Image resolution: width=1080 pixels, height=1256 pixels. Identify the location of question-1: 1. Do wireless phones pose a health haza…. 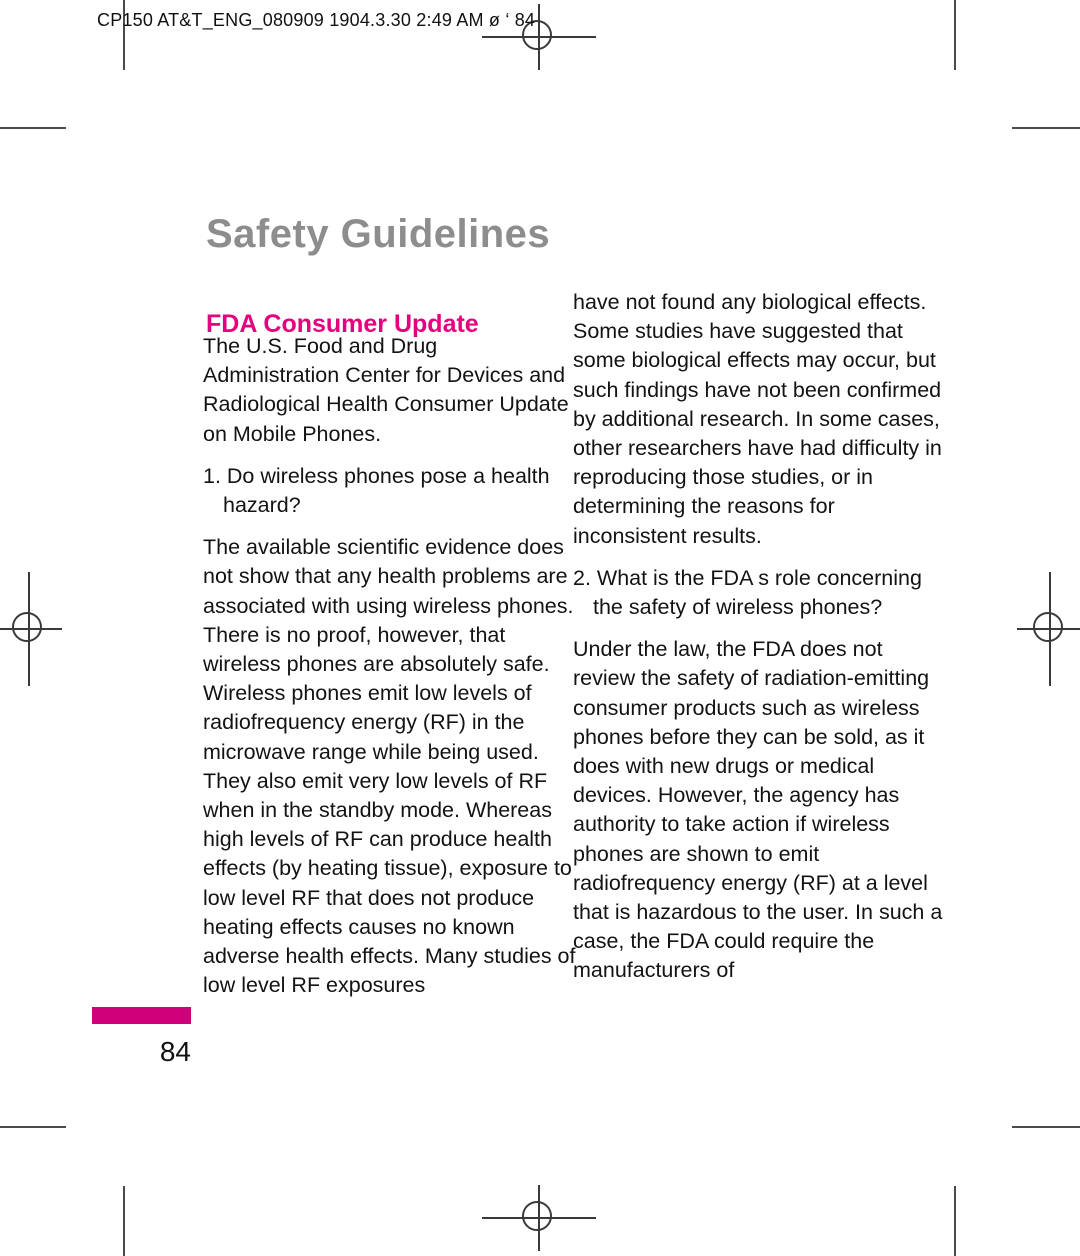
(376, 490).